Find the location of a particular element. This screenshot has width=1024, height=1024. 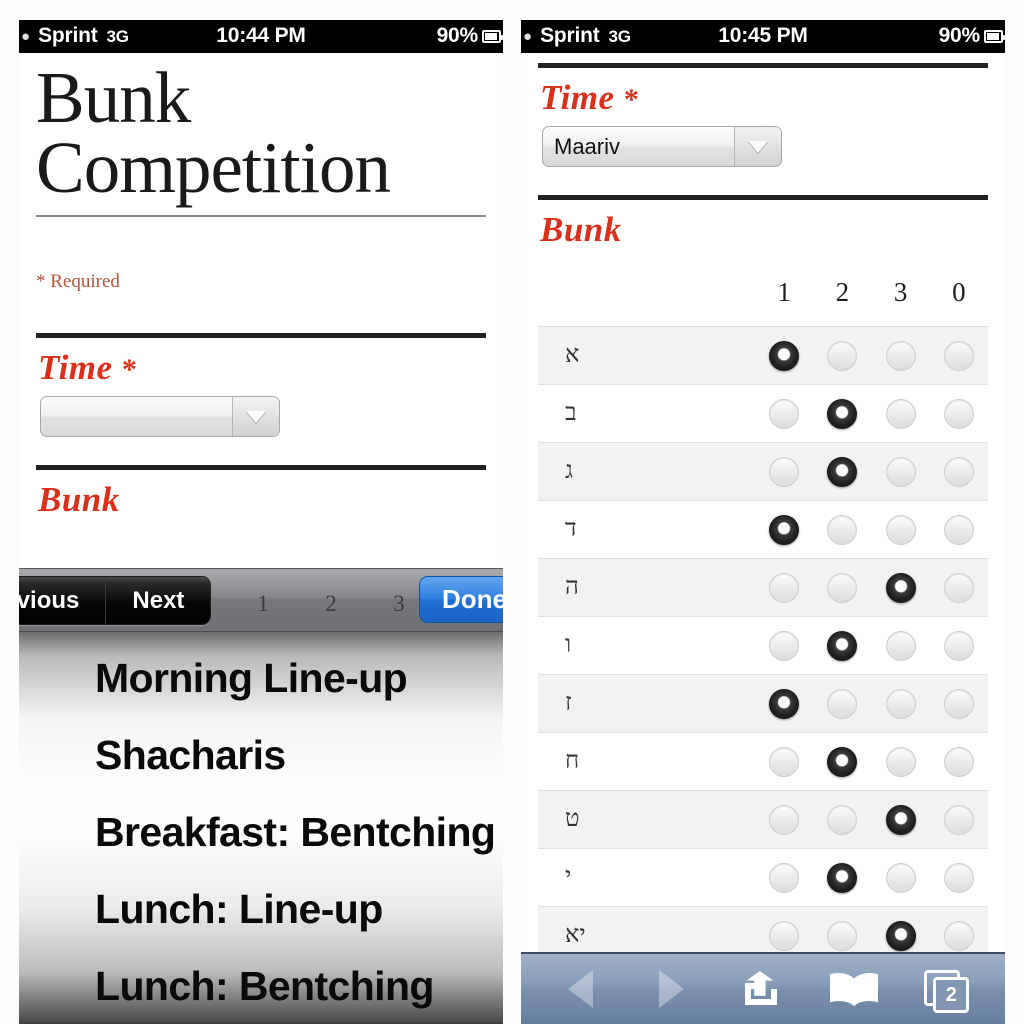

bookmarks-button is located at coordinates (854, 989).